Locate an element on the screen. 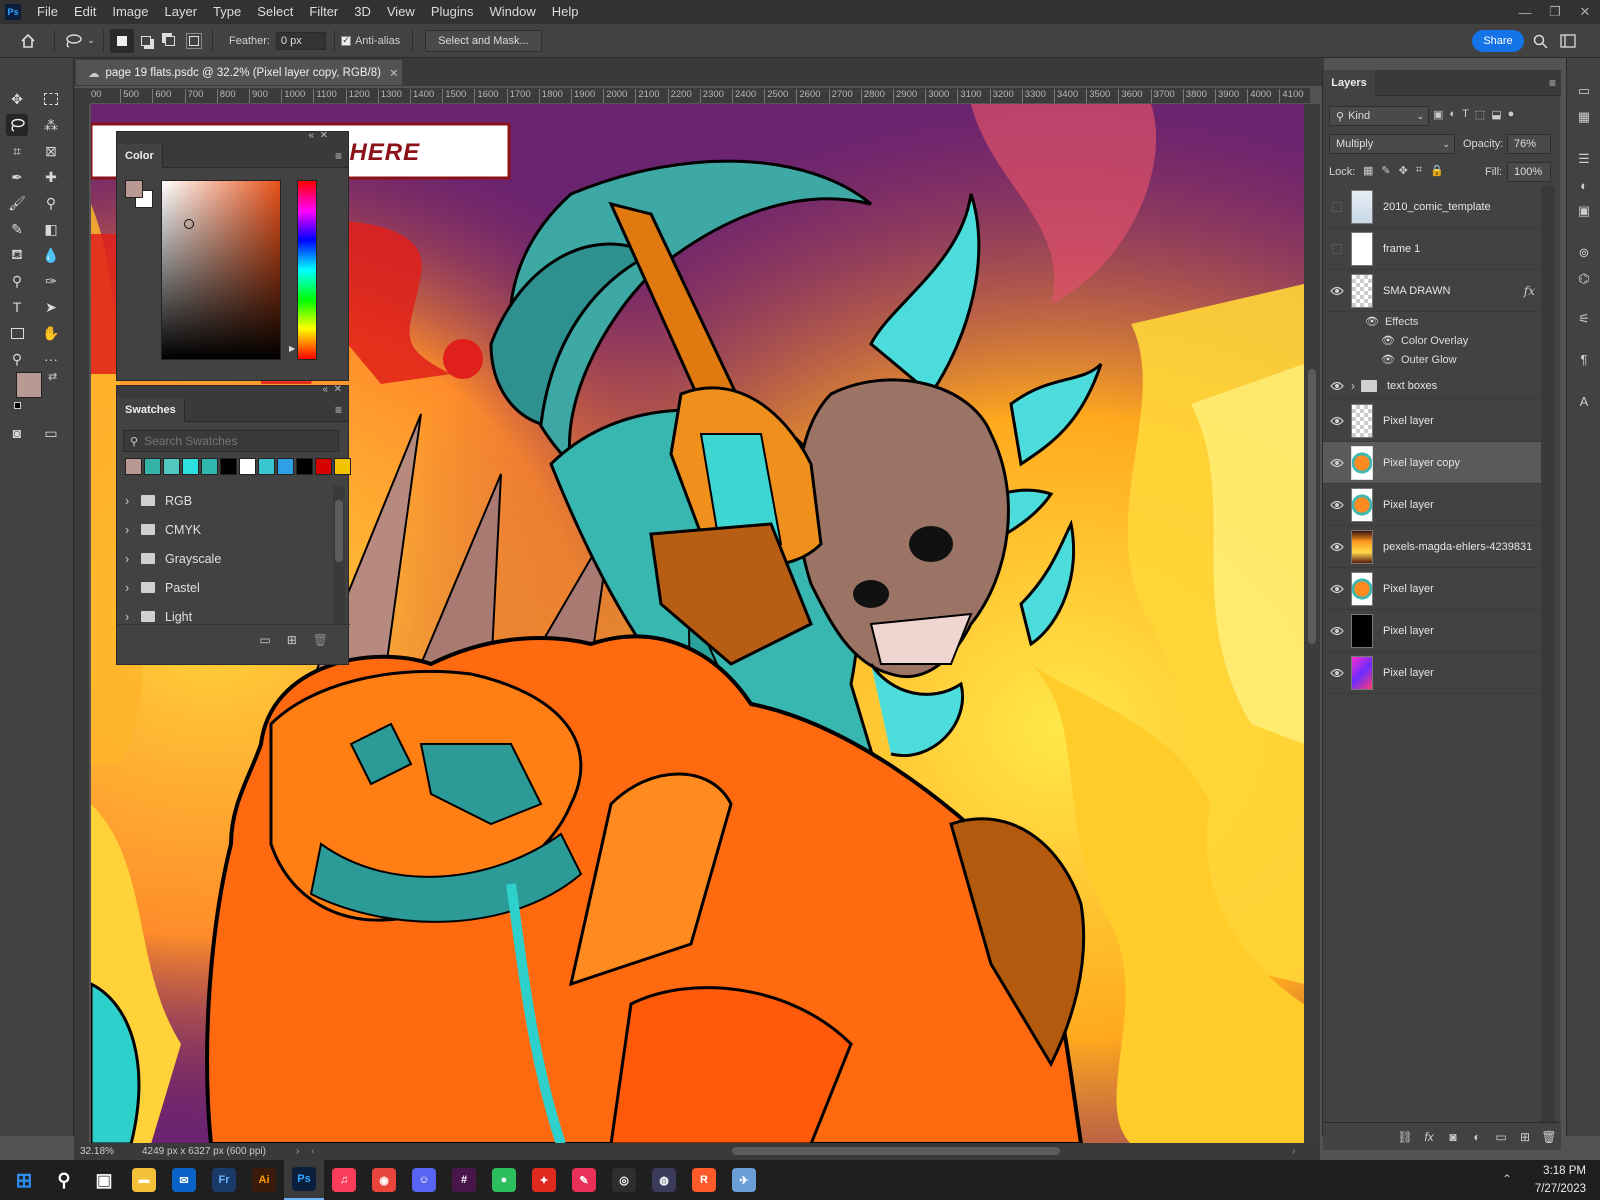 Image resolution: width=1600 pixels, height=1200 pixels. pen-tool-icon: ✑ is located at coordinates (51, 281).